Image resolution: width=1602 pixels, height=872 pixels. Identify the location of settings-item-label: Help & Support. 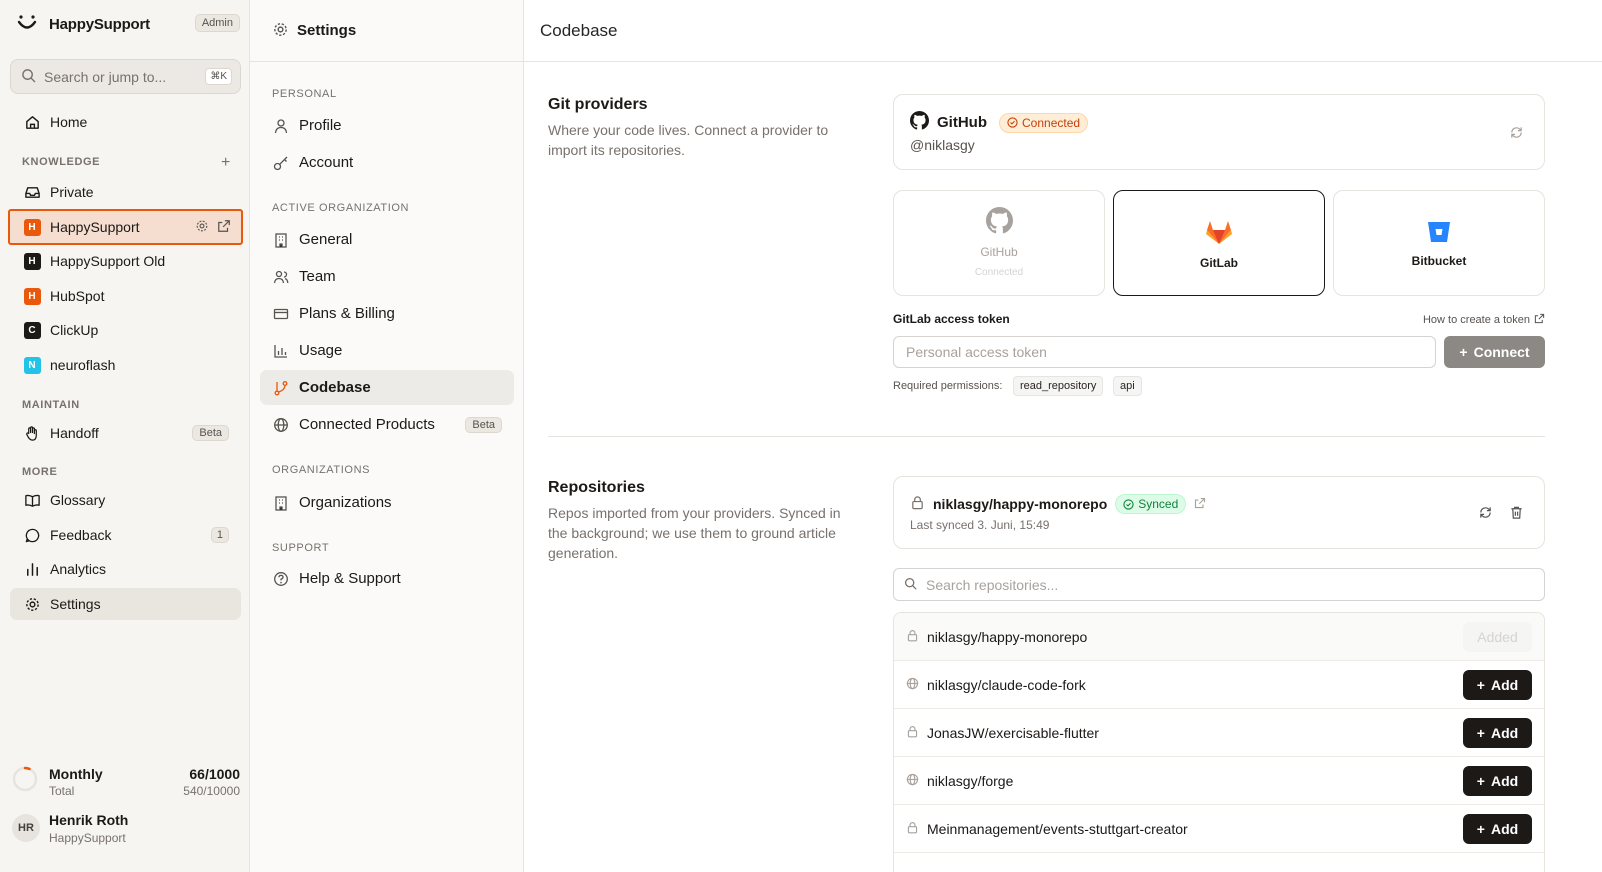
(350, 578).